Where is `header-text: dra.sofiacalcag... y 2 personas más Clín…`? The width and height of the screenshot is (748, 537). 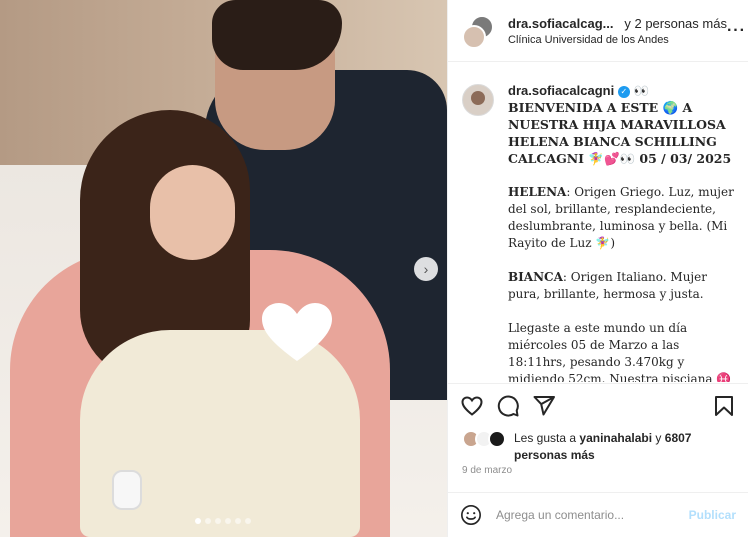
header-text: dra.sofiacalcag... y 2 personas más Clín… is located at coordinates (617, 31).